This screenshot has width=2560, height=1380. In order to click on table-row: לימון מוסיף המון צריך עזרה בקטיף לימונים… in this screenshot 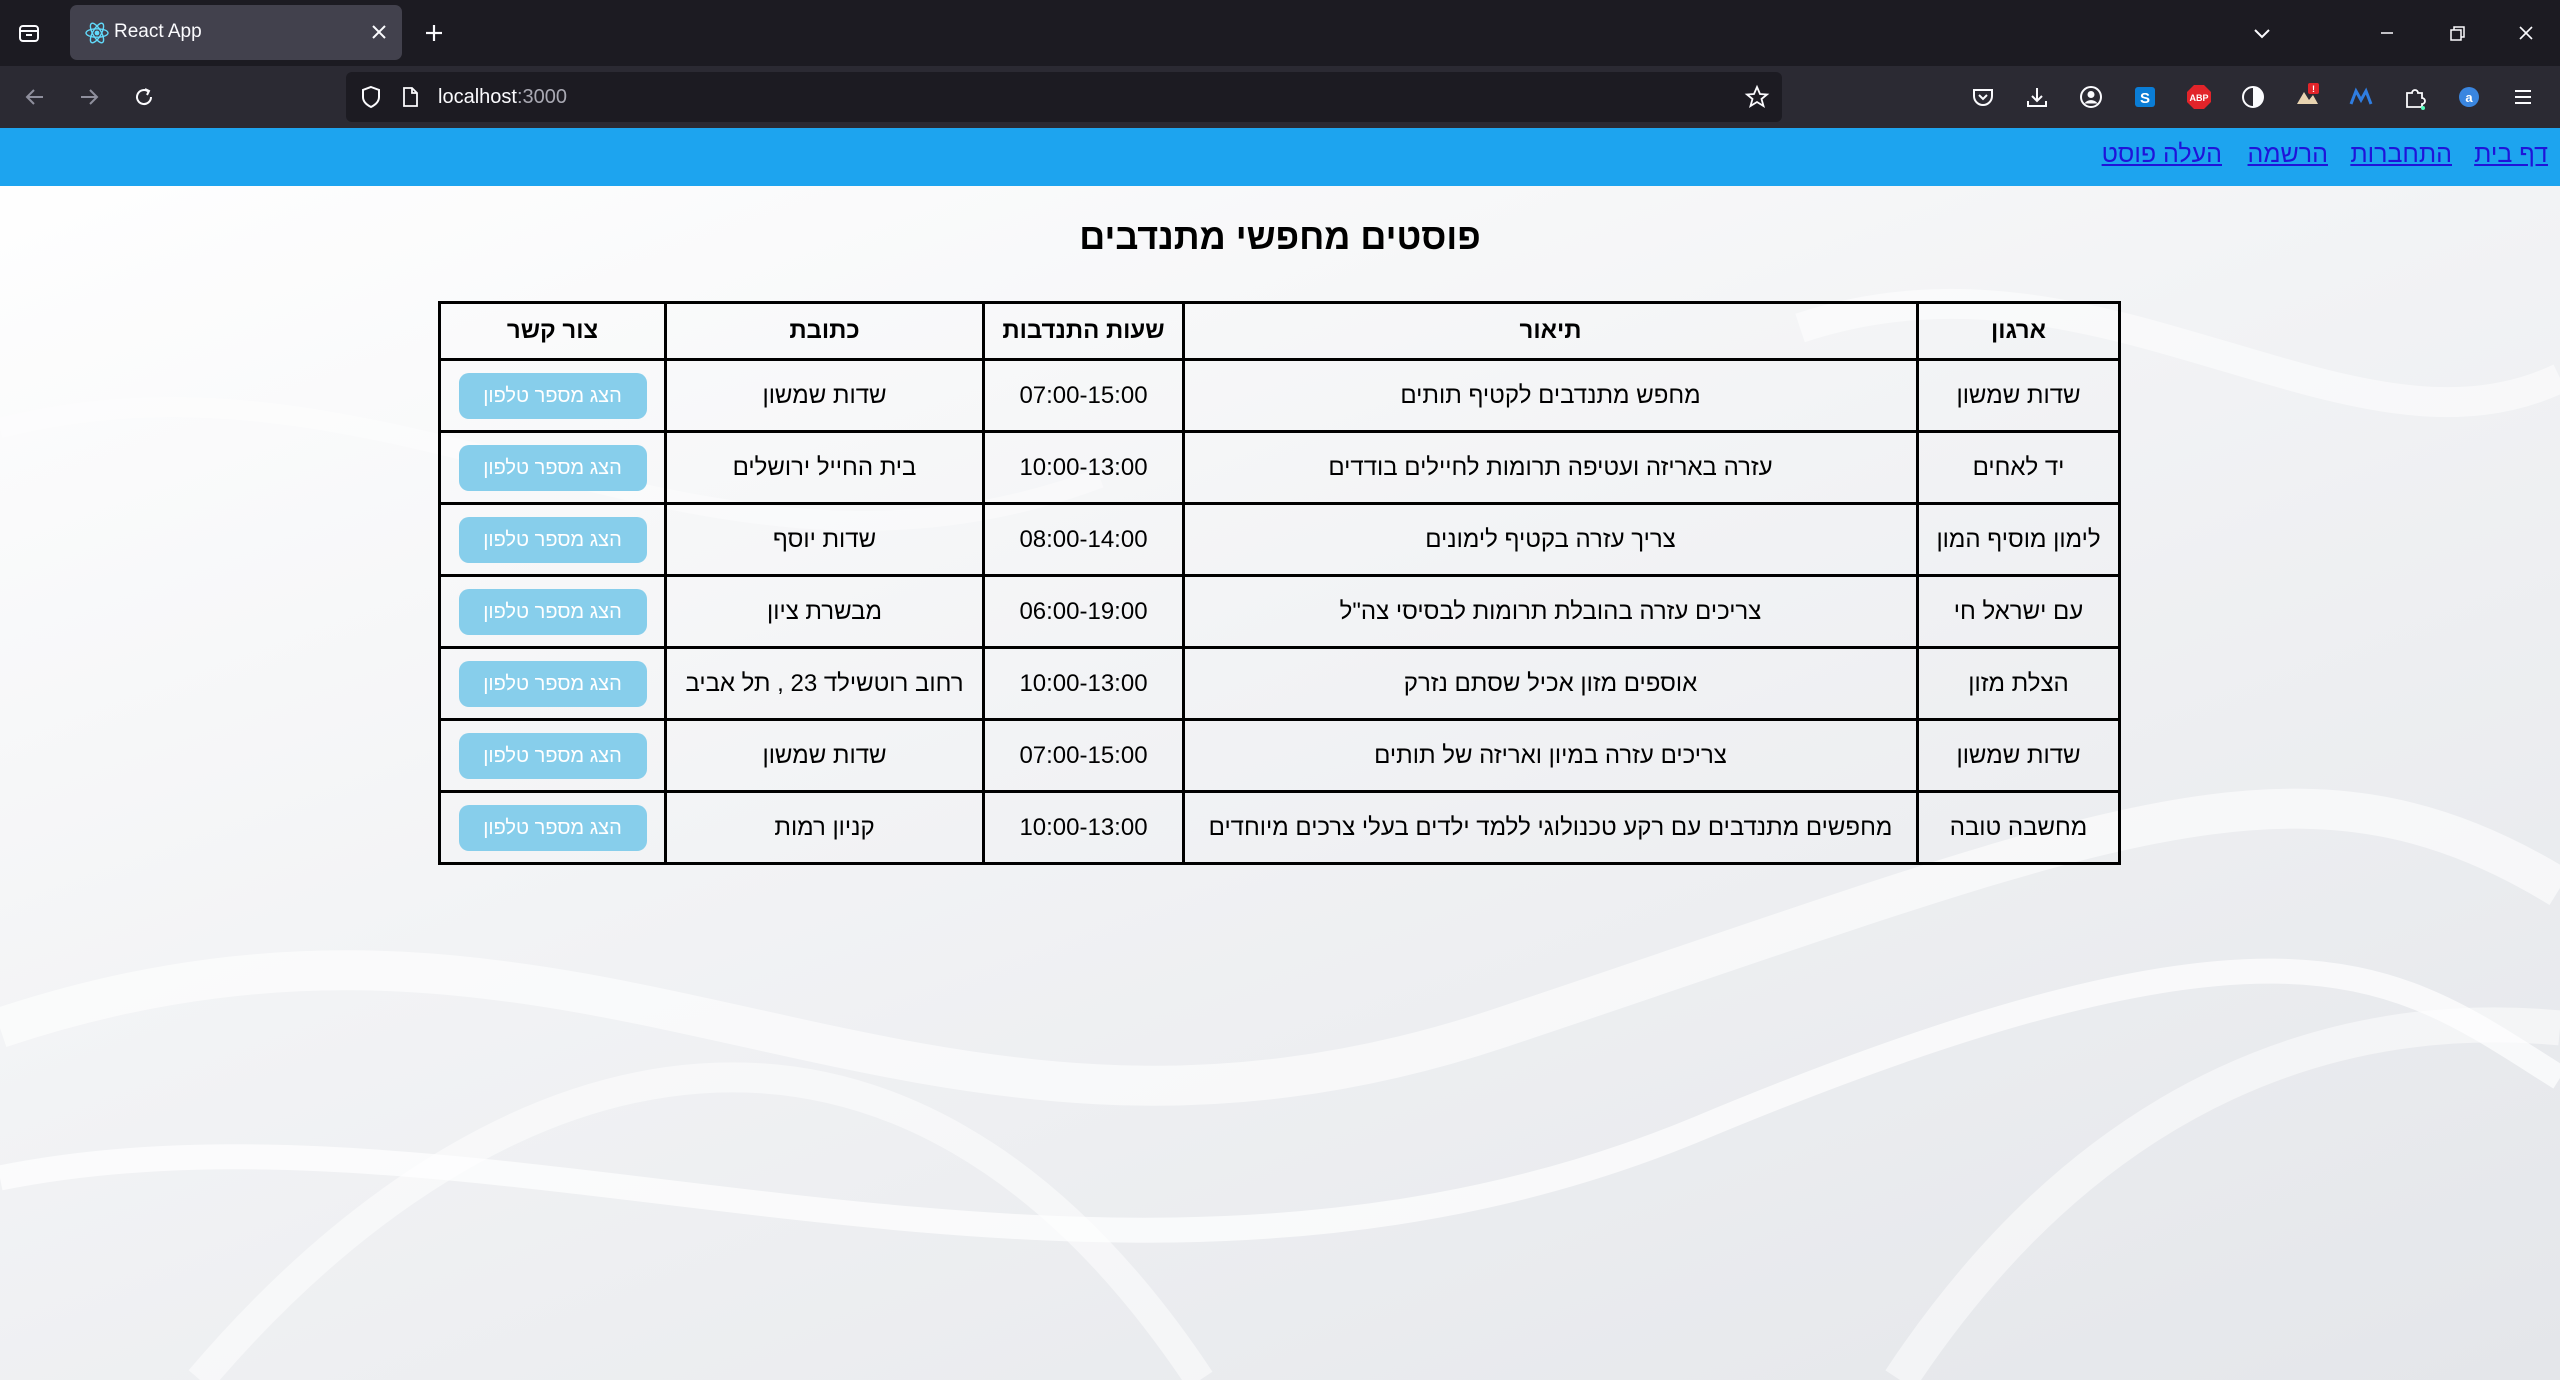, I will do `click(1279, 539)`.